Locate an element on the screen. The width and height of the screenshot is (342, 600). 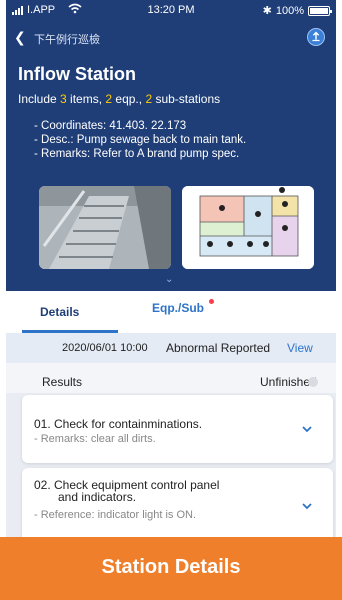
notification-badge is located at coordinates (211, 301).